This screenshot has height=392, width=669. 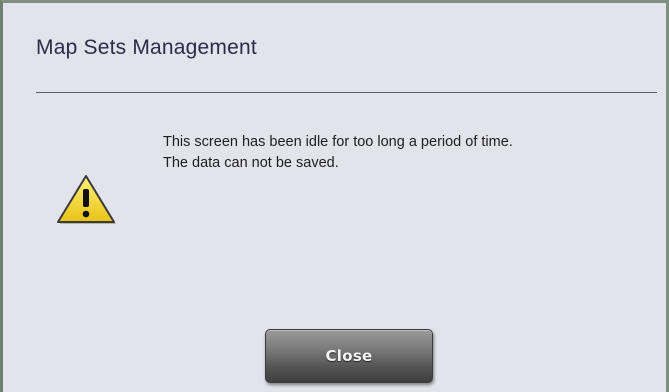 I want to click on close-button: Close, so click(x=349, y=356).